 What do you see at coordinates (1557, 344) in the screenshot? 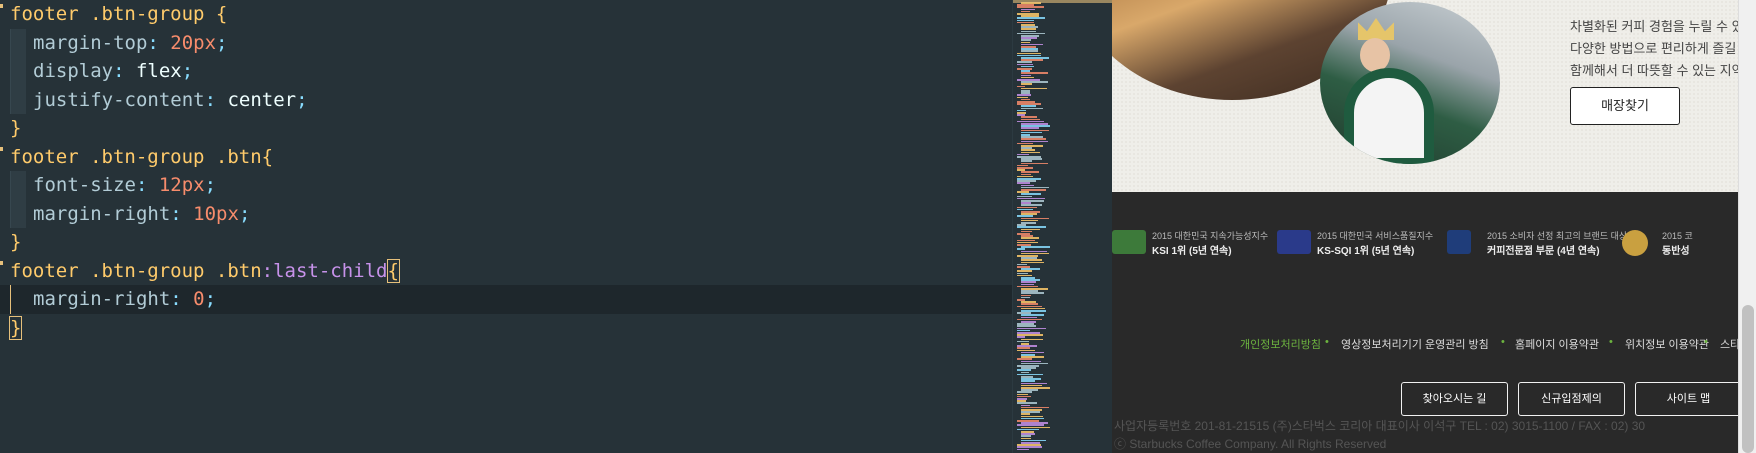
I see `terms-link: 홈페이지 이용약관` at bounding box center [1557, 344].